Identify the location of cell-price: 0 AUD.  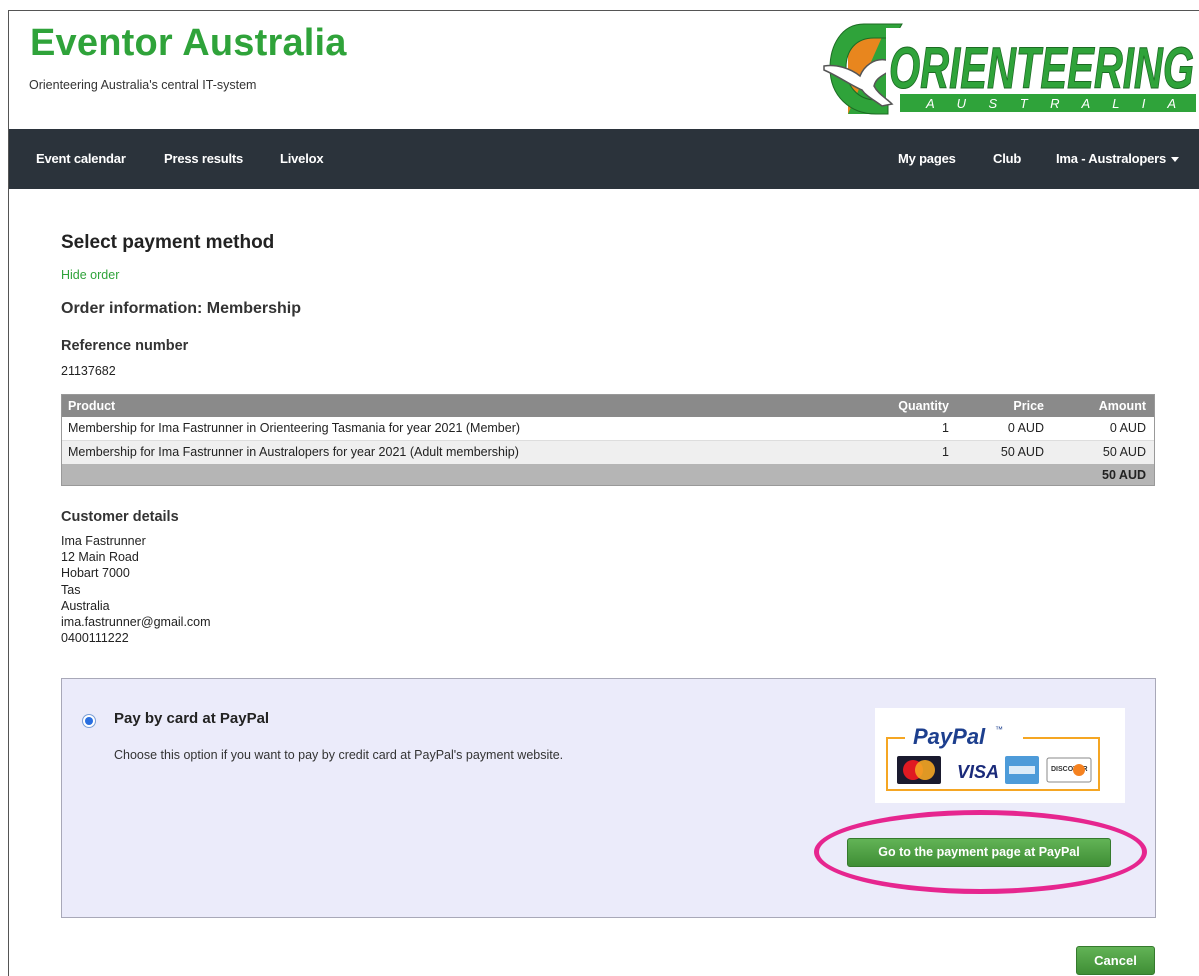
(1025, 428).